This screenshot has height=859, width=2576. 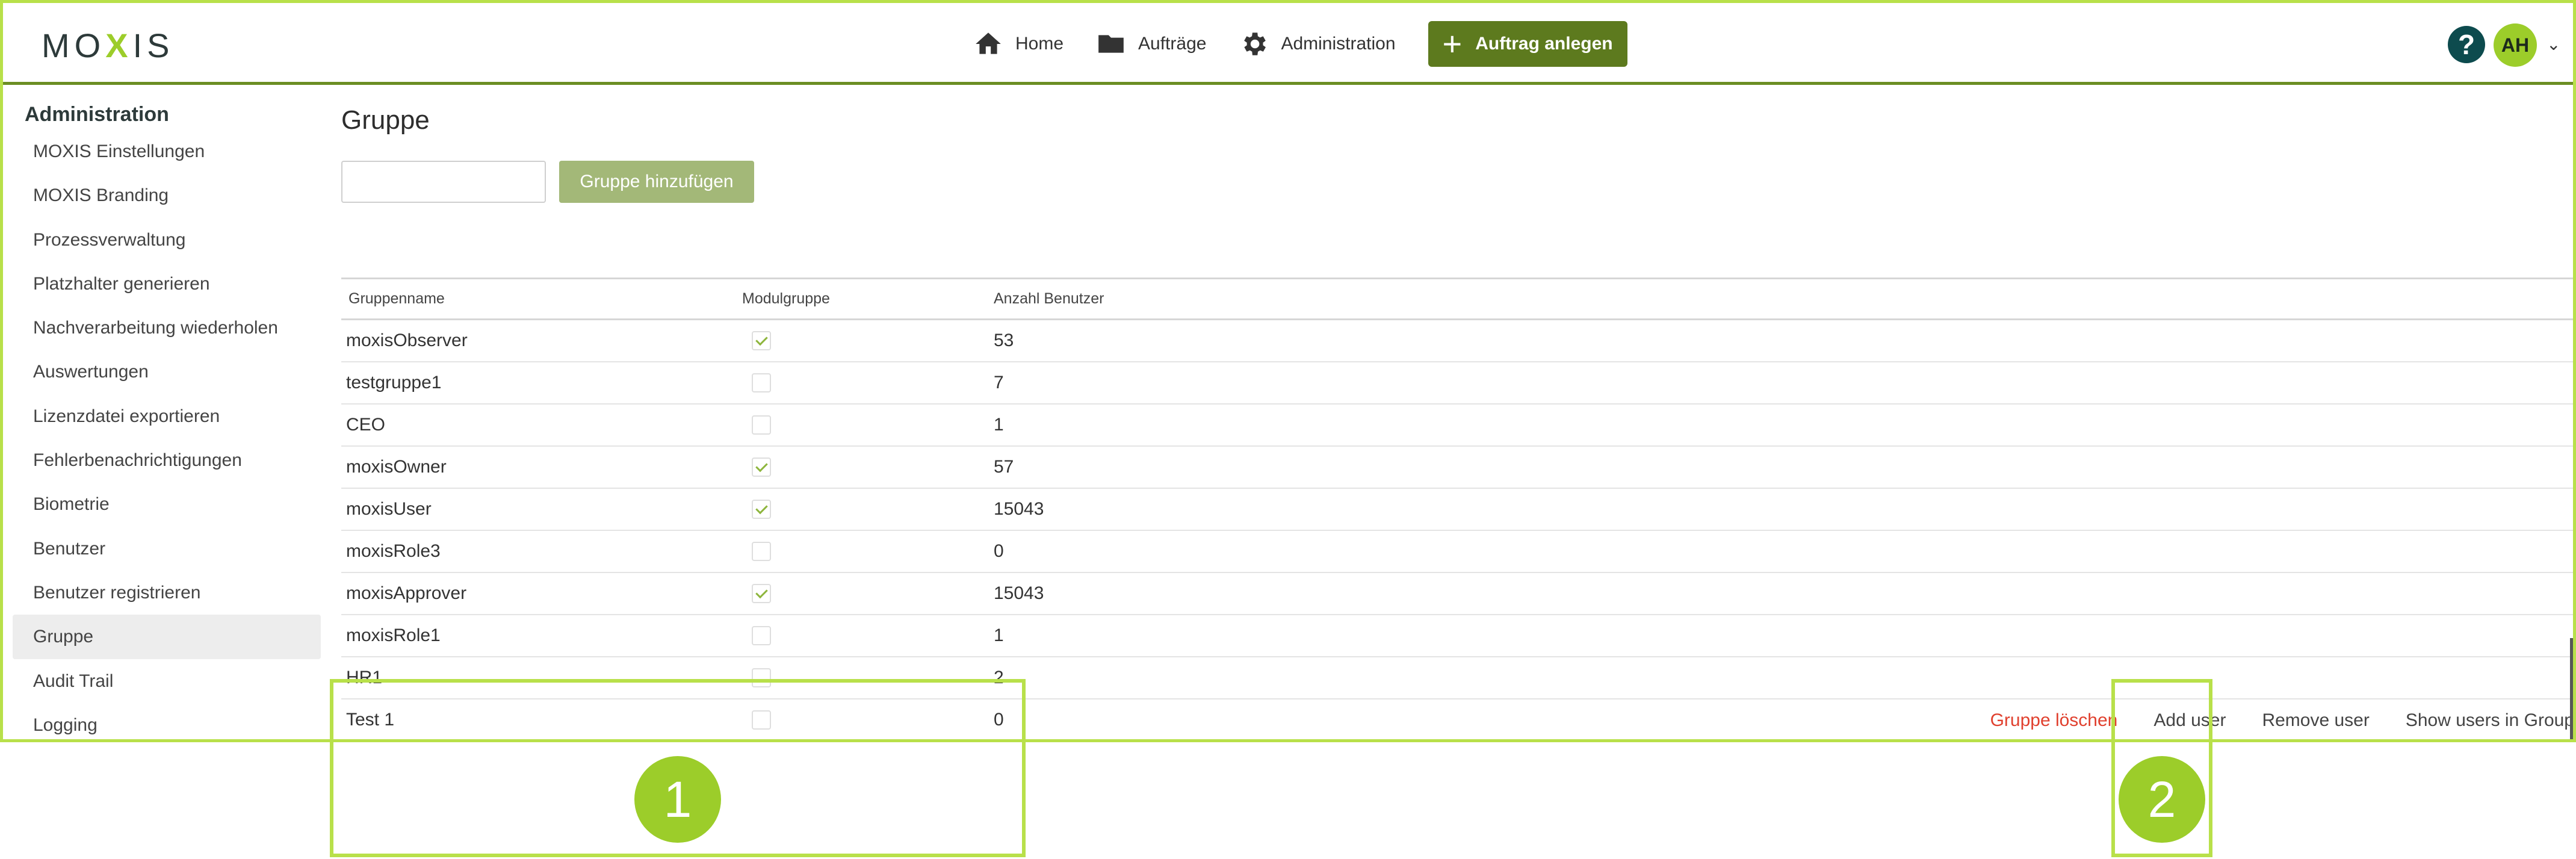 What do you see at coordinates (1457, 552) in the screenshot?
I see `table-row: moxisRole3 0` at bounding box center [1457, 552].